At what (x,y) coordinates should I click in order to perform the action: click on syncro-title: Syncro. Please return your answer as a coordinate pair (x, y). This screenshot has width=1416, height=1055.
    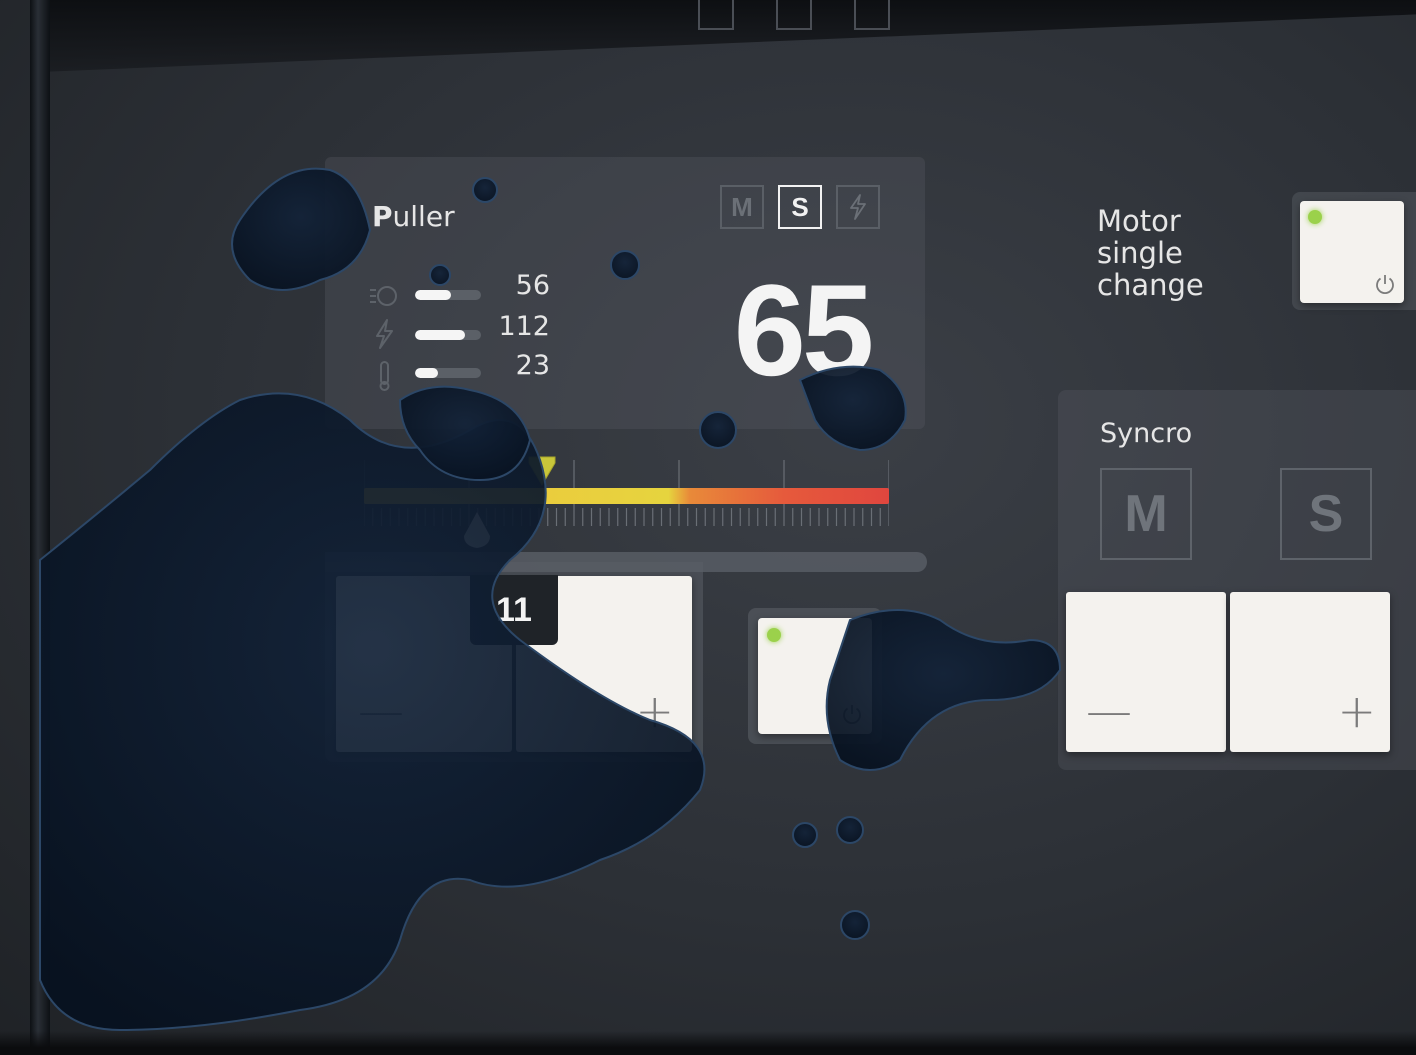
    Looking at the image, I should click on (1146, 433).